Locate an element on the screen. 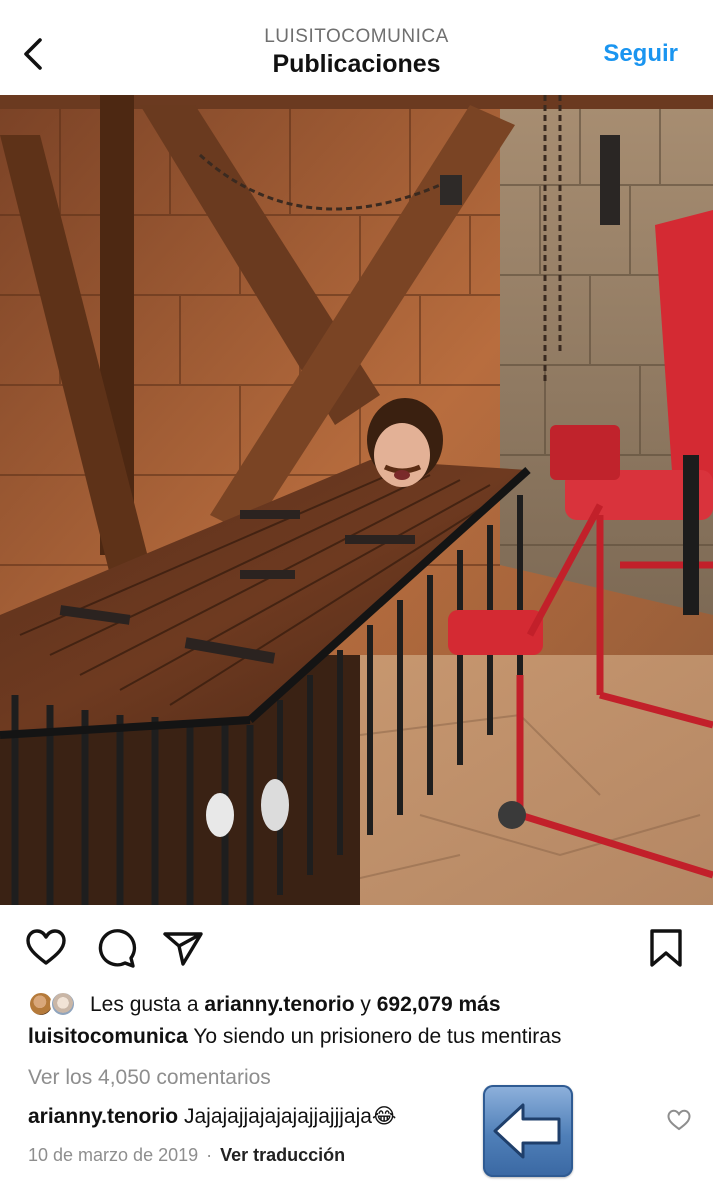  arrow-left-icon is located at coordinates (528, 1131).